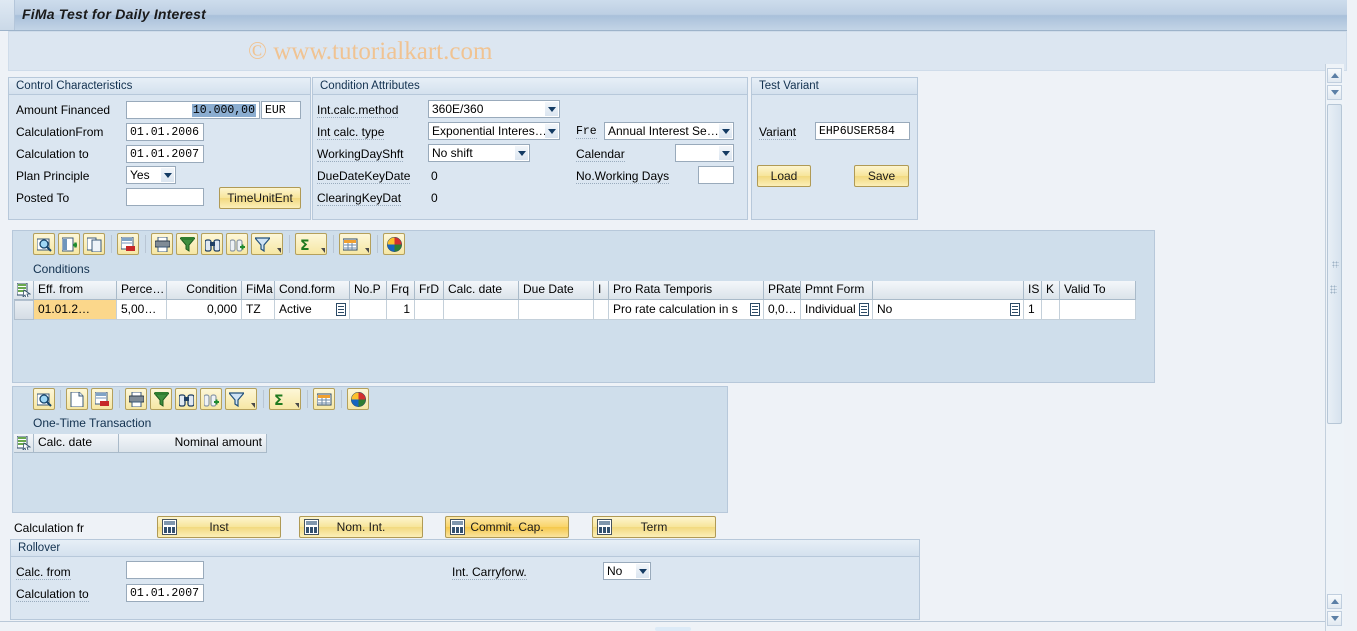 This screenshot has height=631, width=1357. What do you see at coordinates (258, 310) in the screenshot?
I see `cell-fima: TZ` at bounding box center [258, 310].